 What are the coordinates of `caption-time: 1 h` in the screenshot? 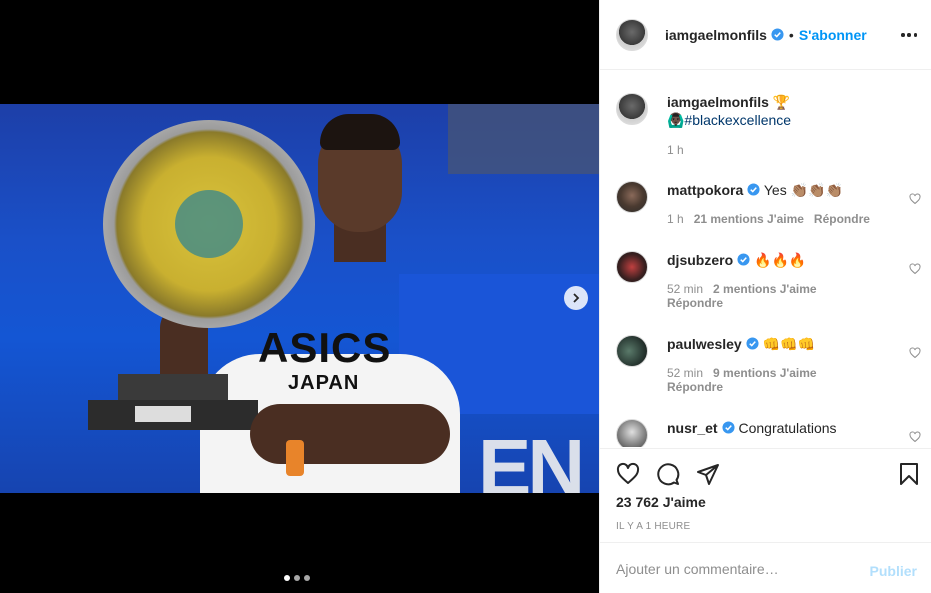 It's located at (675, 150).